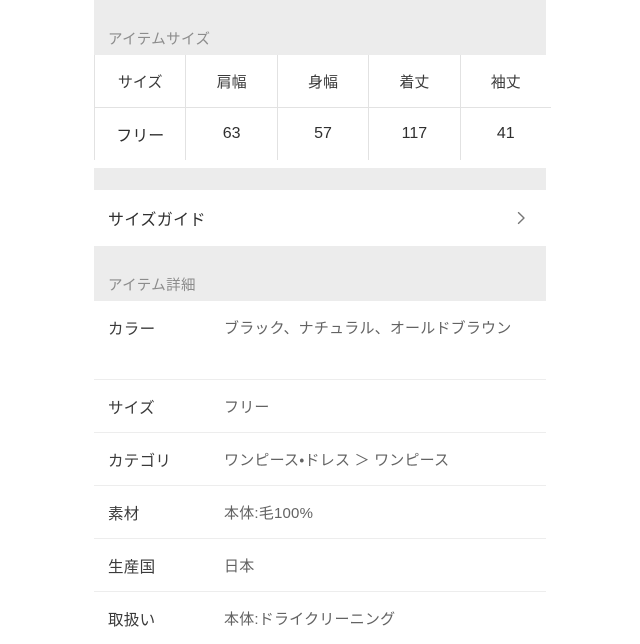  What do you see at coordinates (231, 81) in the screenshot?
I see `size-table-header-cell: 肩幅` at bounding box center [231, 81].